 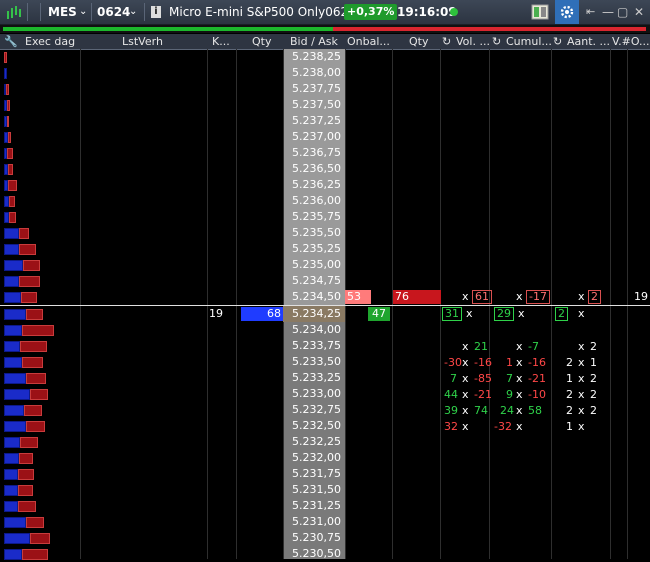 What do you see at coordinates (314, 265) in the screenshot?
I see `price-level: 5.235,00` at bounding box center [314, 265].